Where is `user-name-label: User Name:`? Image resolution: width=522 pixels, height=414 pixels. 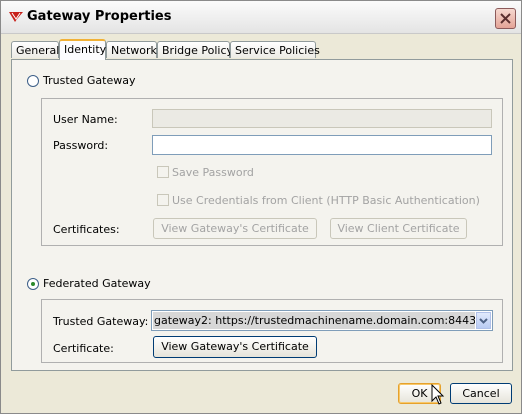 user-name-label: User Name: is located at coordinates (85, 119).